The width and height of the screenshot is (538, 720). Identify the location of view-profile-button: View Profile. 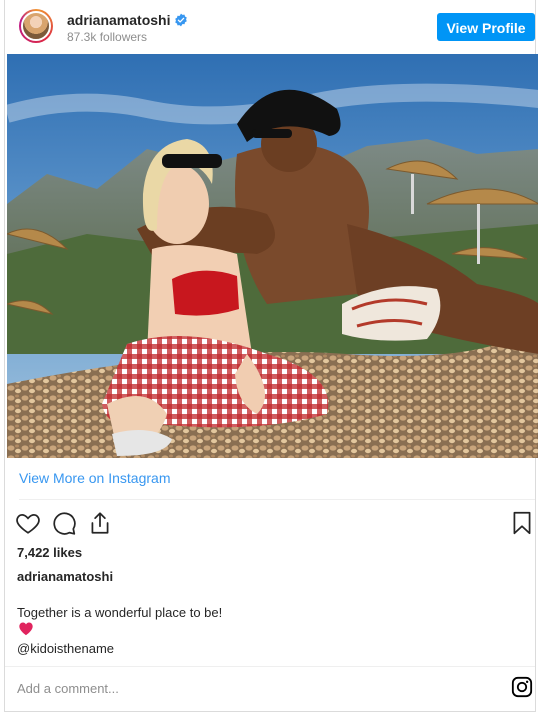
(486, 27).